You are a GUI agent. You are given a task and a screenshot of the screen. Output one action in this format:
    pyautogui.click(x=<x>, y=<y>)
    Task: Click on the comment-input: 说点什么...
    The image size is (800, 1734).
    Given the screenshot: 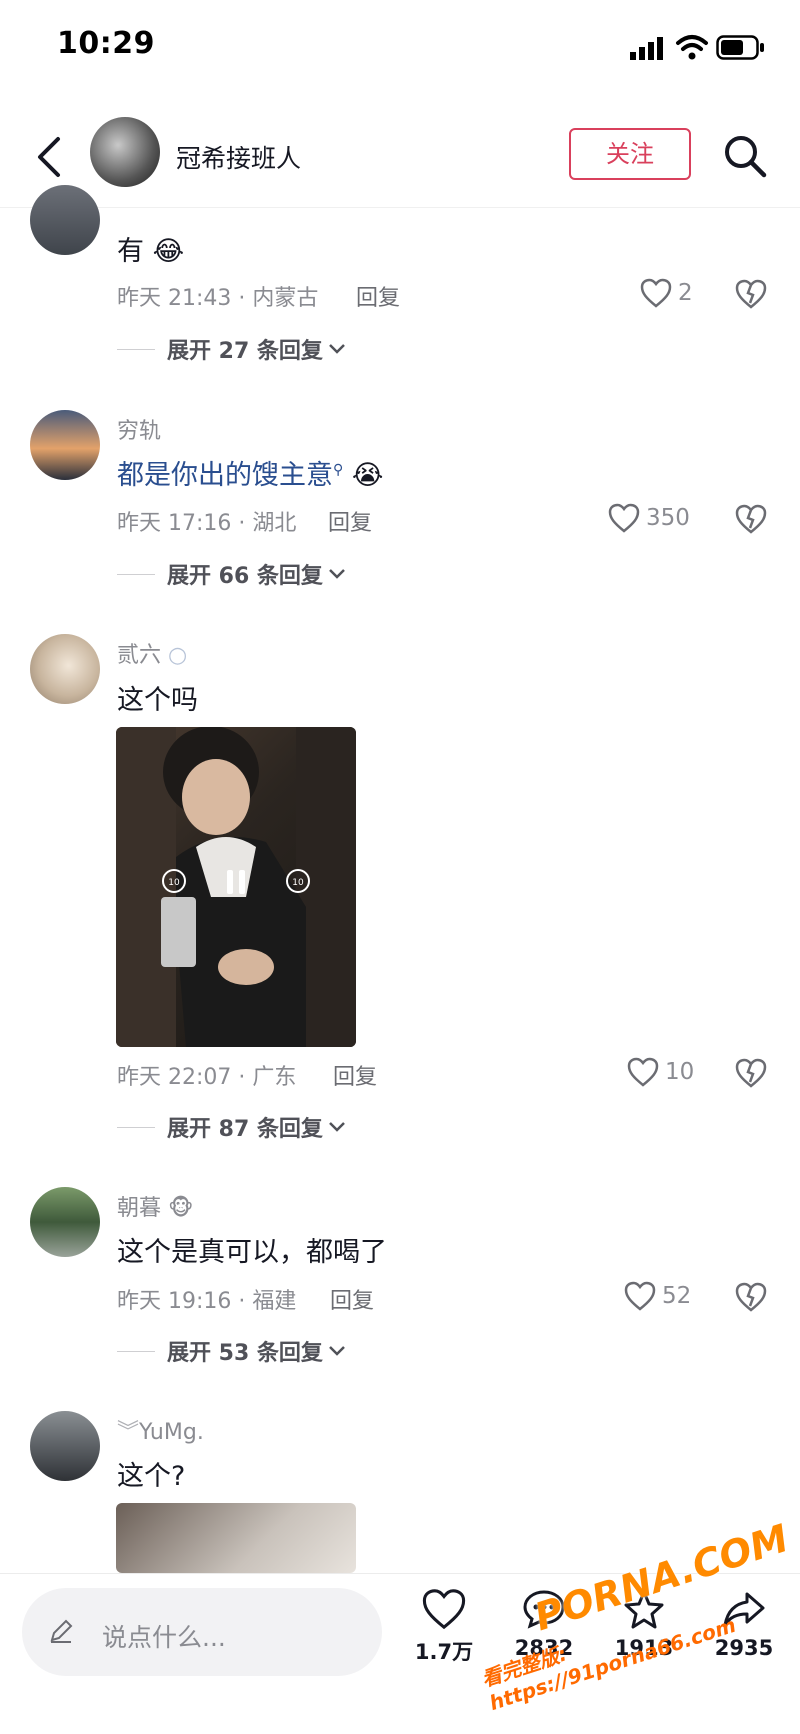 What is the action you would take?
    pyautogui.click(x=202, y=1632)
    